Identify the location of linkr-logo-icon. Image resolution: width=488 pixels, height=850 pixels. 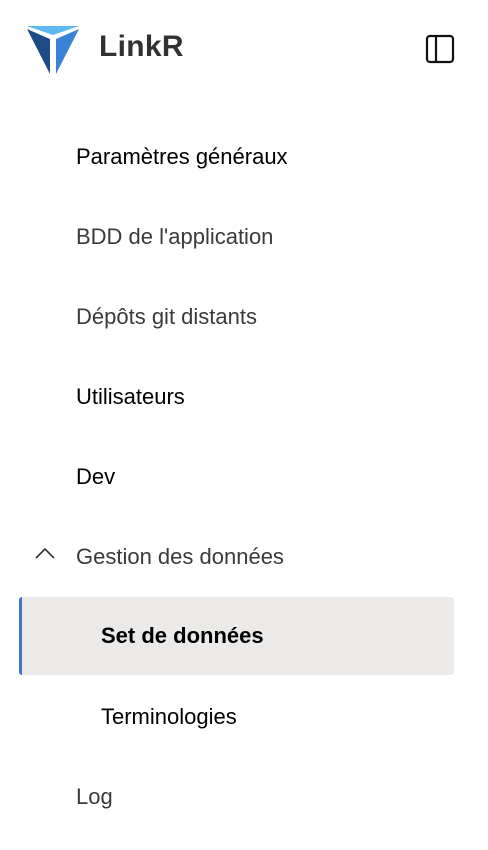
(53, 50).